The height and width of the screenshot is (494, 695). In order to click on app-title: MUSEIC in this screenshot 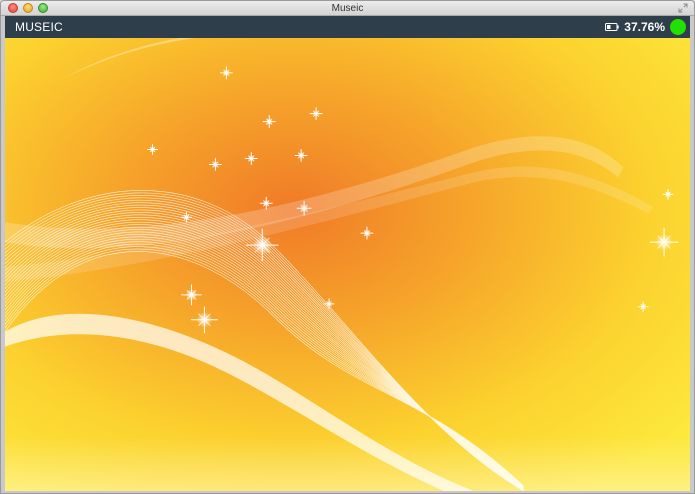, I will do `click(39, 27)`.